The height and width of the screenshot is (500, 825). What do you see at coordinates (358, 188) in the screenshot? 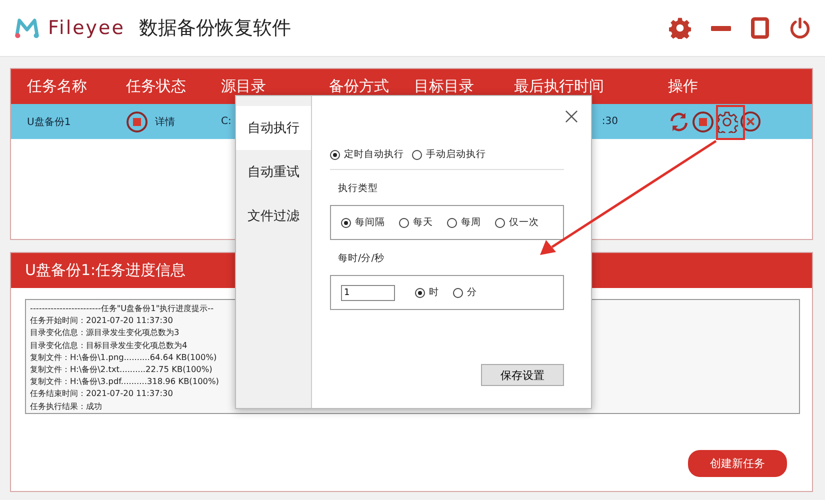
I see `section-label: 执行类型` at bounding box center [358, 188].